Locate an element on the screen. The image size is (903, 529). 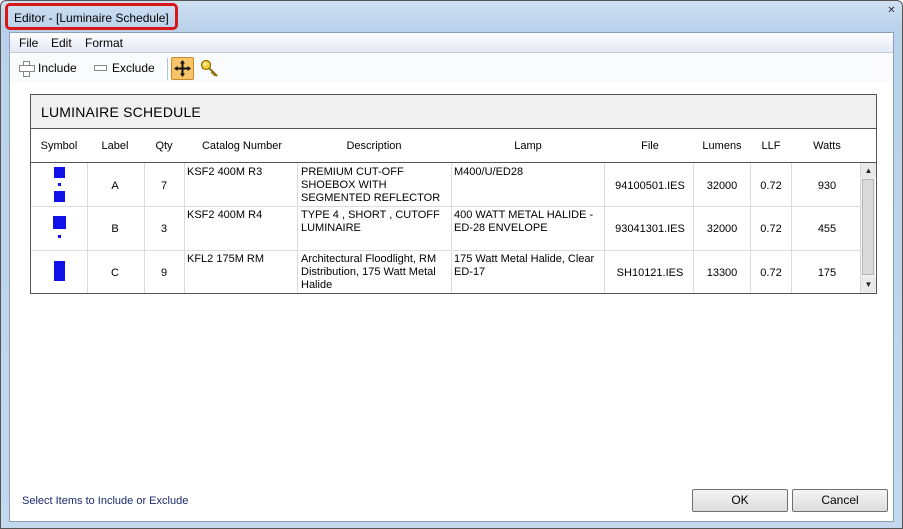
include-button: Include is located at coordinates (48, 68).